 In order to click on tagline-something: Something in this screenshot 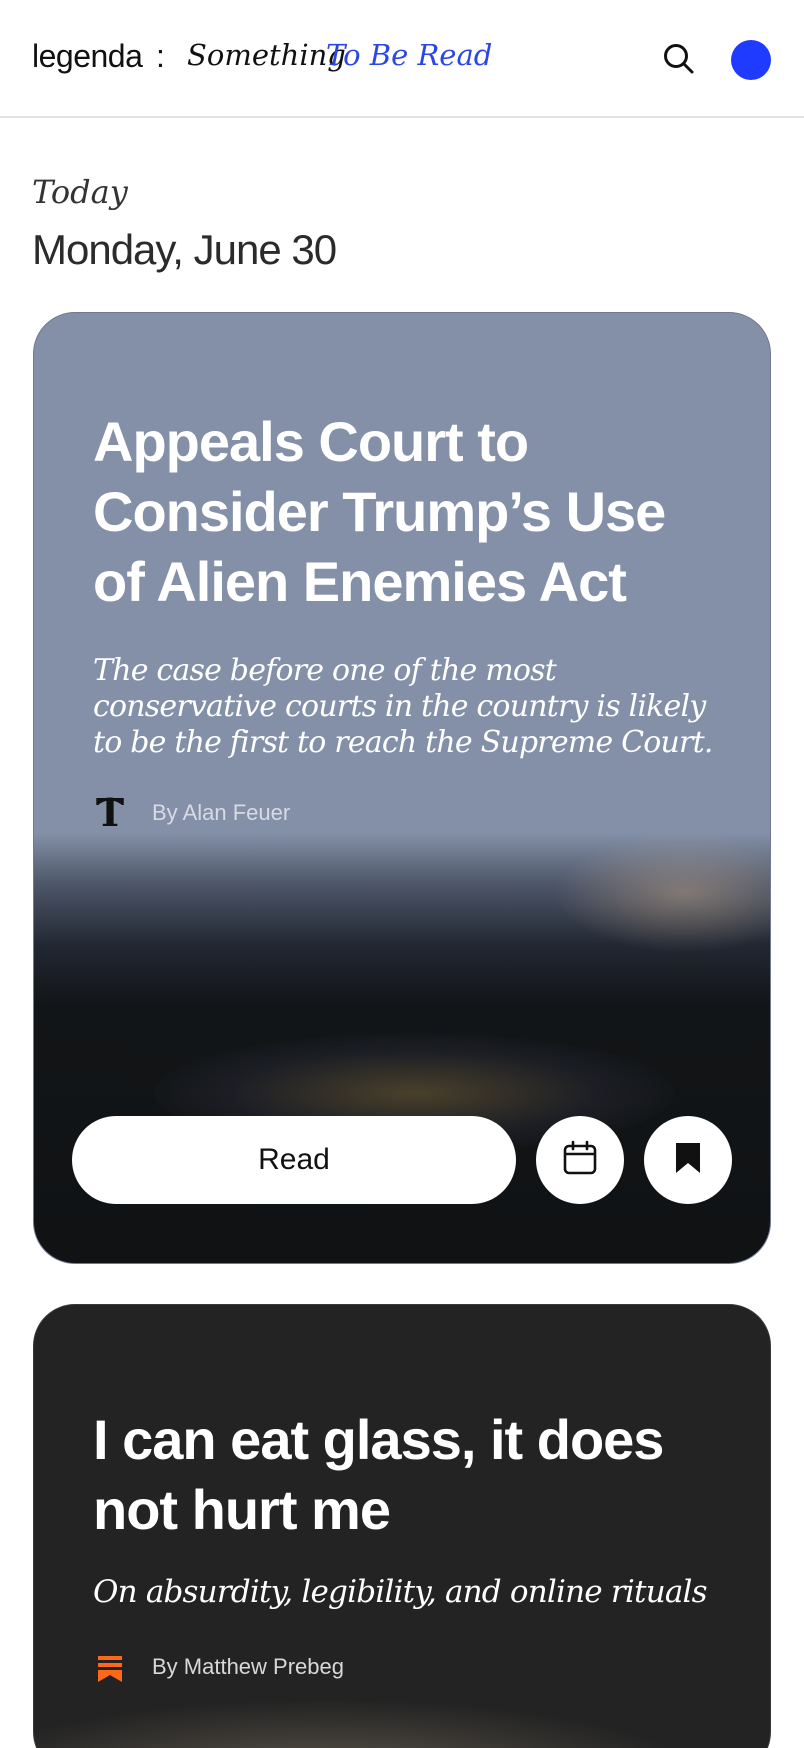, I will do `click(266, 55)`.